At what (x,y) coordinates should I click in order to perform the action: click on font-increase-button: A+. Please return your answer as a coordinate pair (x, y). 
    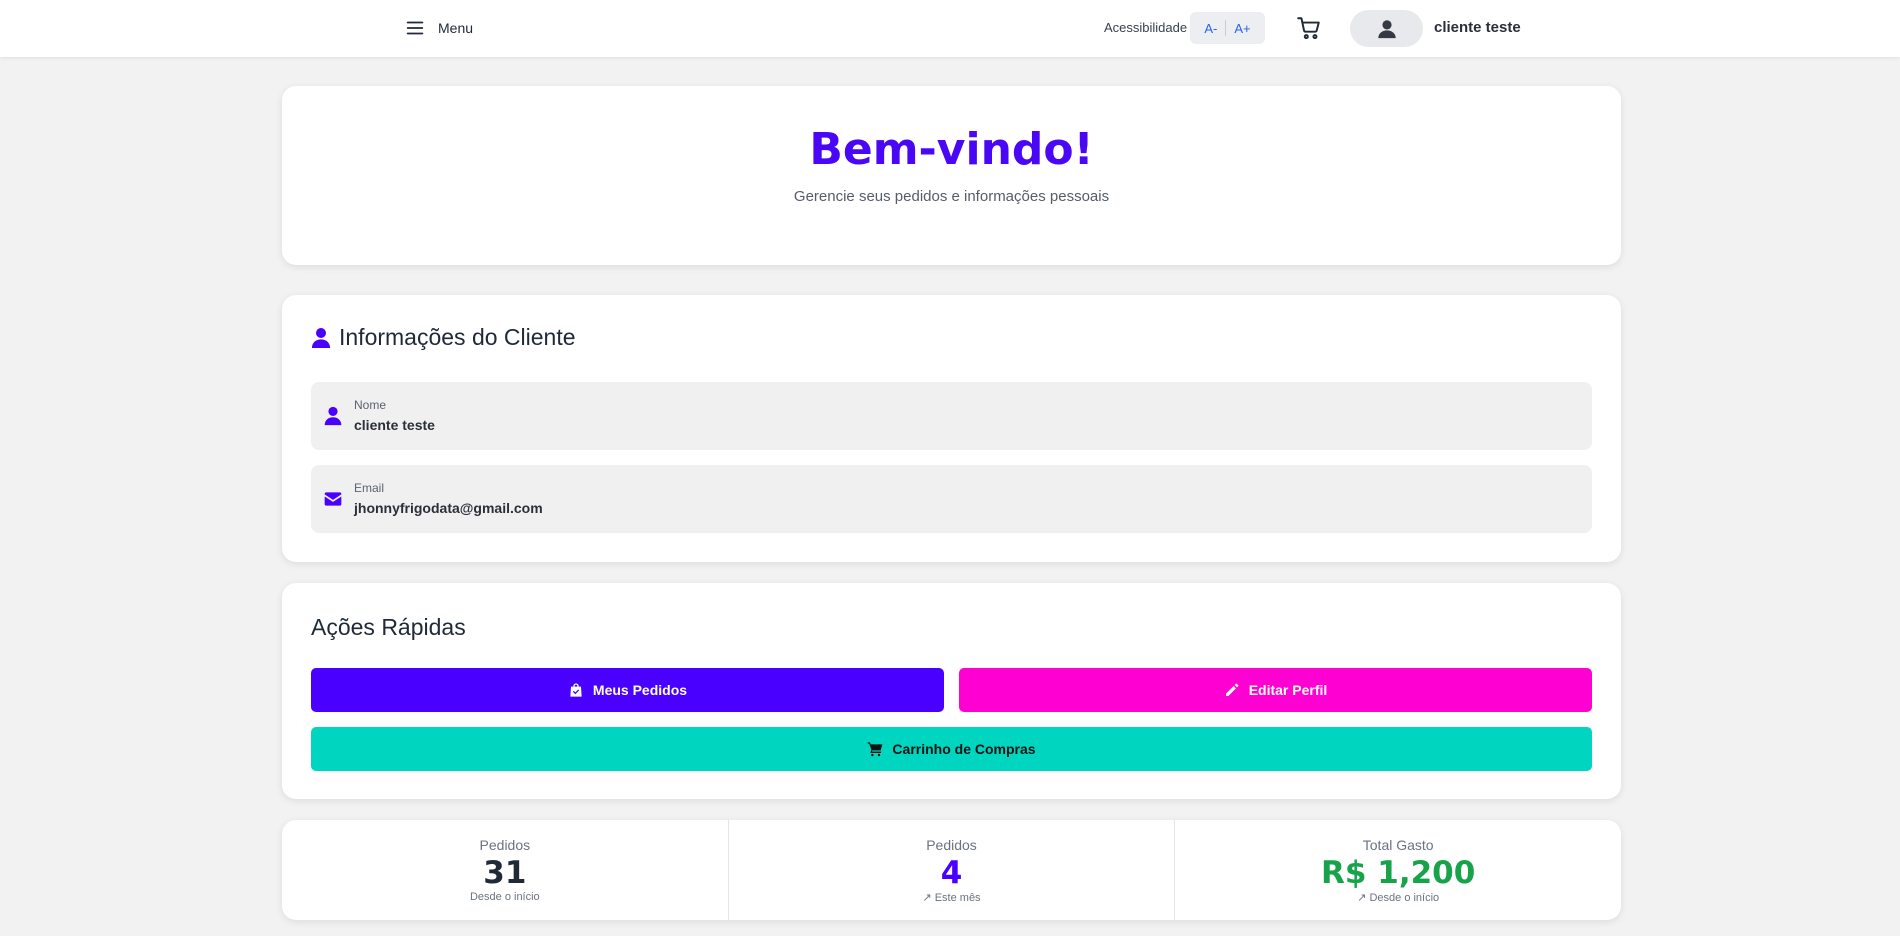
    Looking at the image, I should click on (1242, 28).